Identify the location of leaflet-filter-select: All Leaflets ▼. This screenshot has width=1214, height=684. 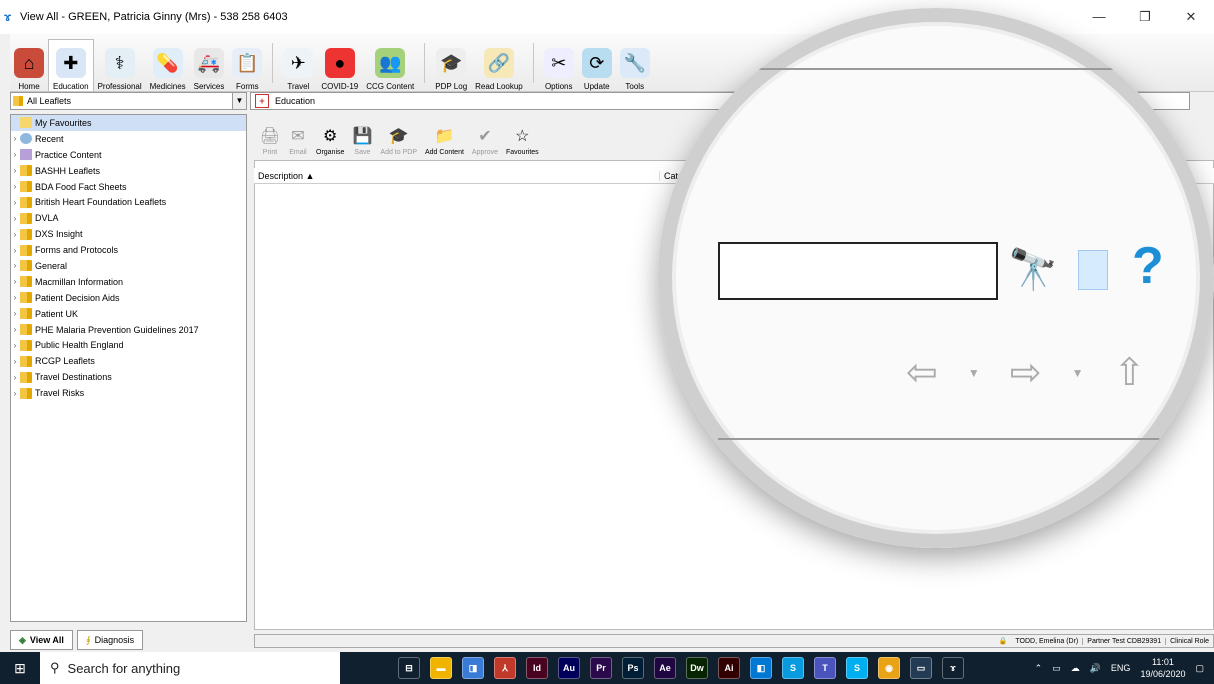
(128, 101).